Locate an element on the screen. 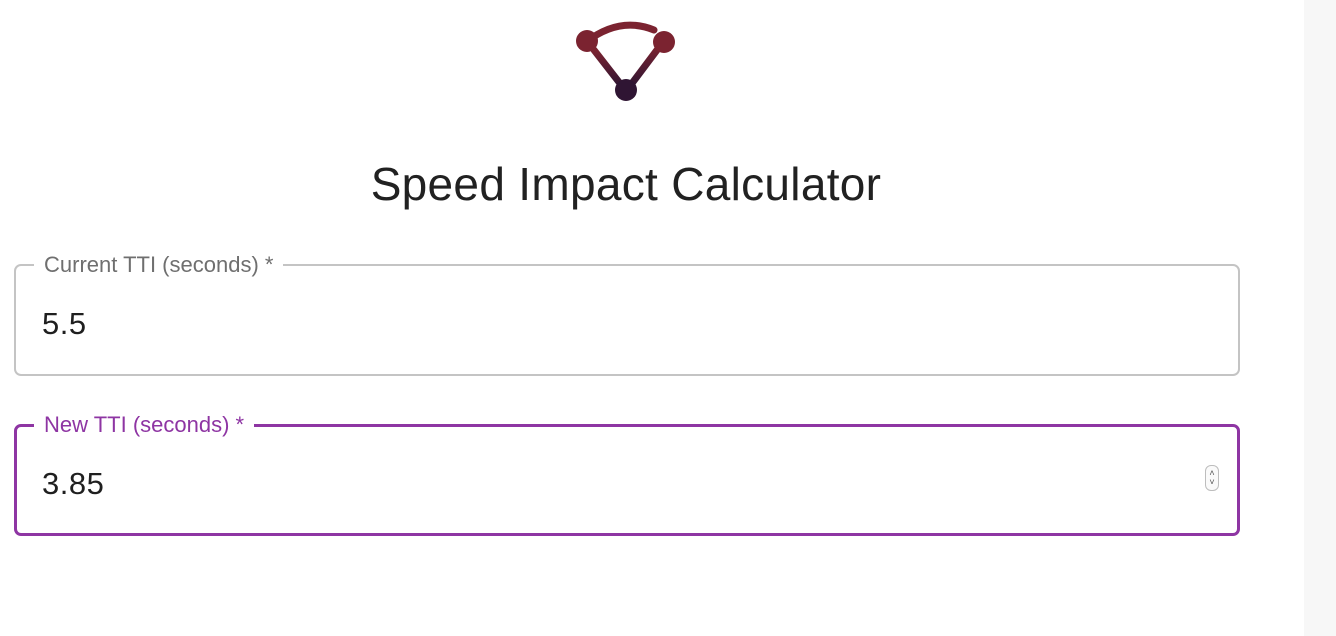  new-tti-label: New TTI (seconds) * is located at coordinates (144, 425).